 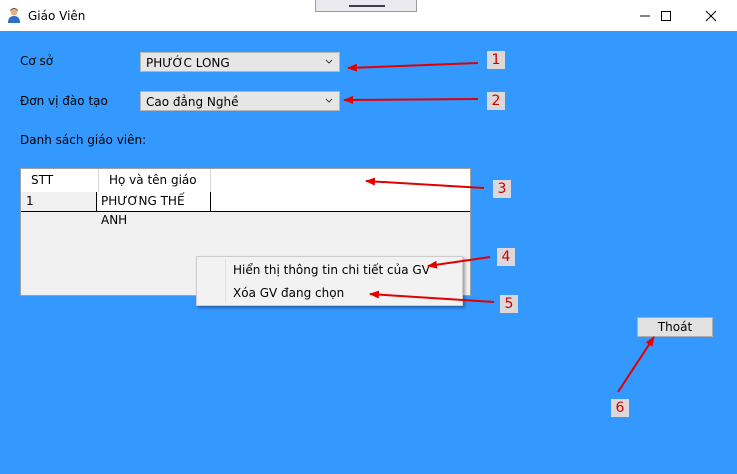 What do you see at coordinates (620, 408) in the screenshot?
I see `annotation-callout-6: 6` at bounding box center [620, 408].